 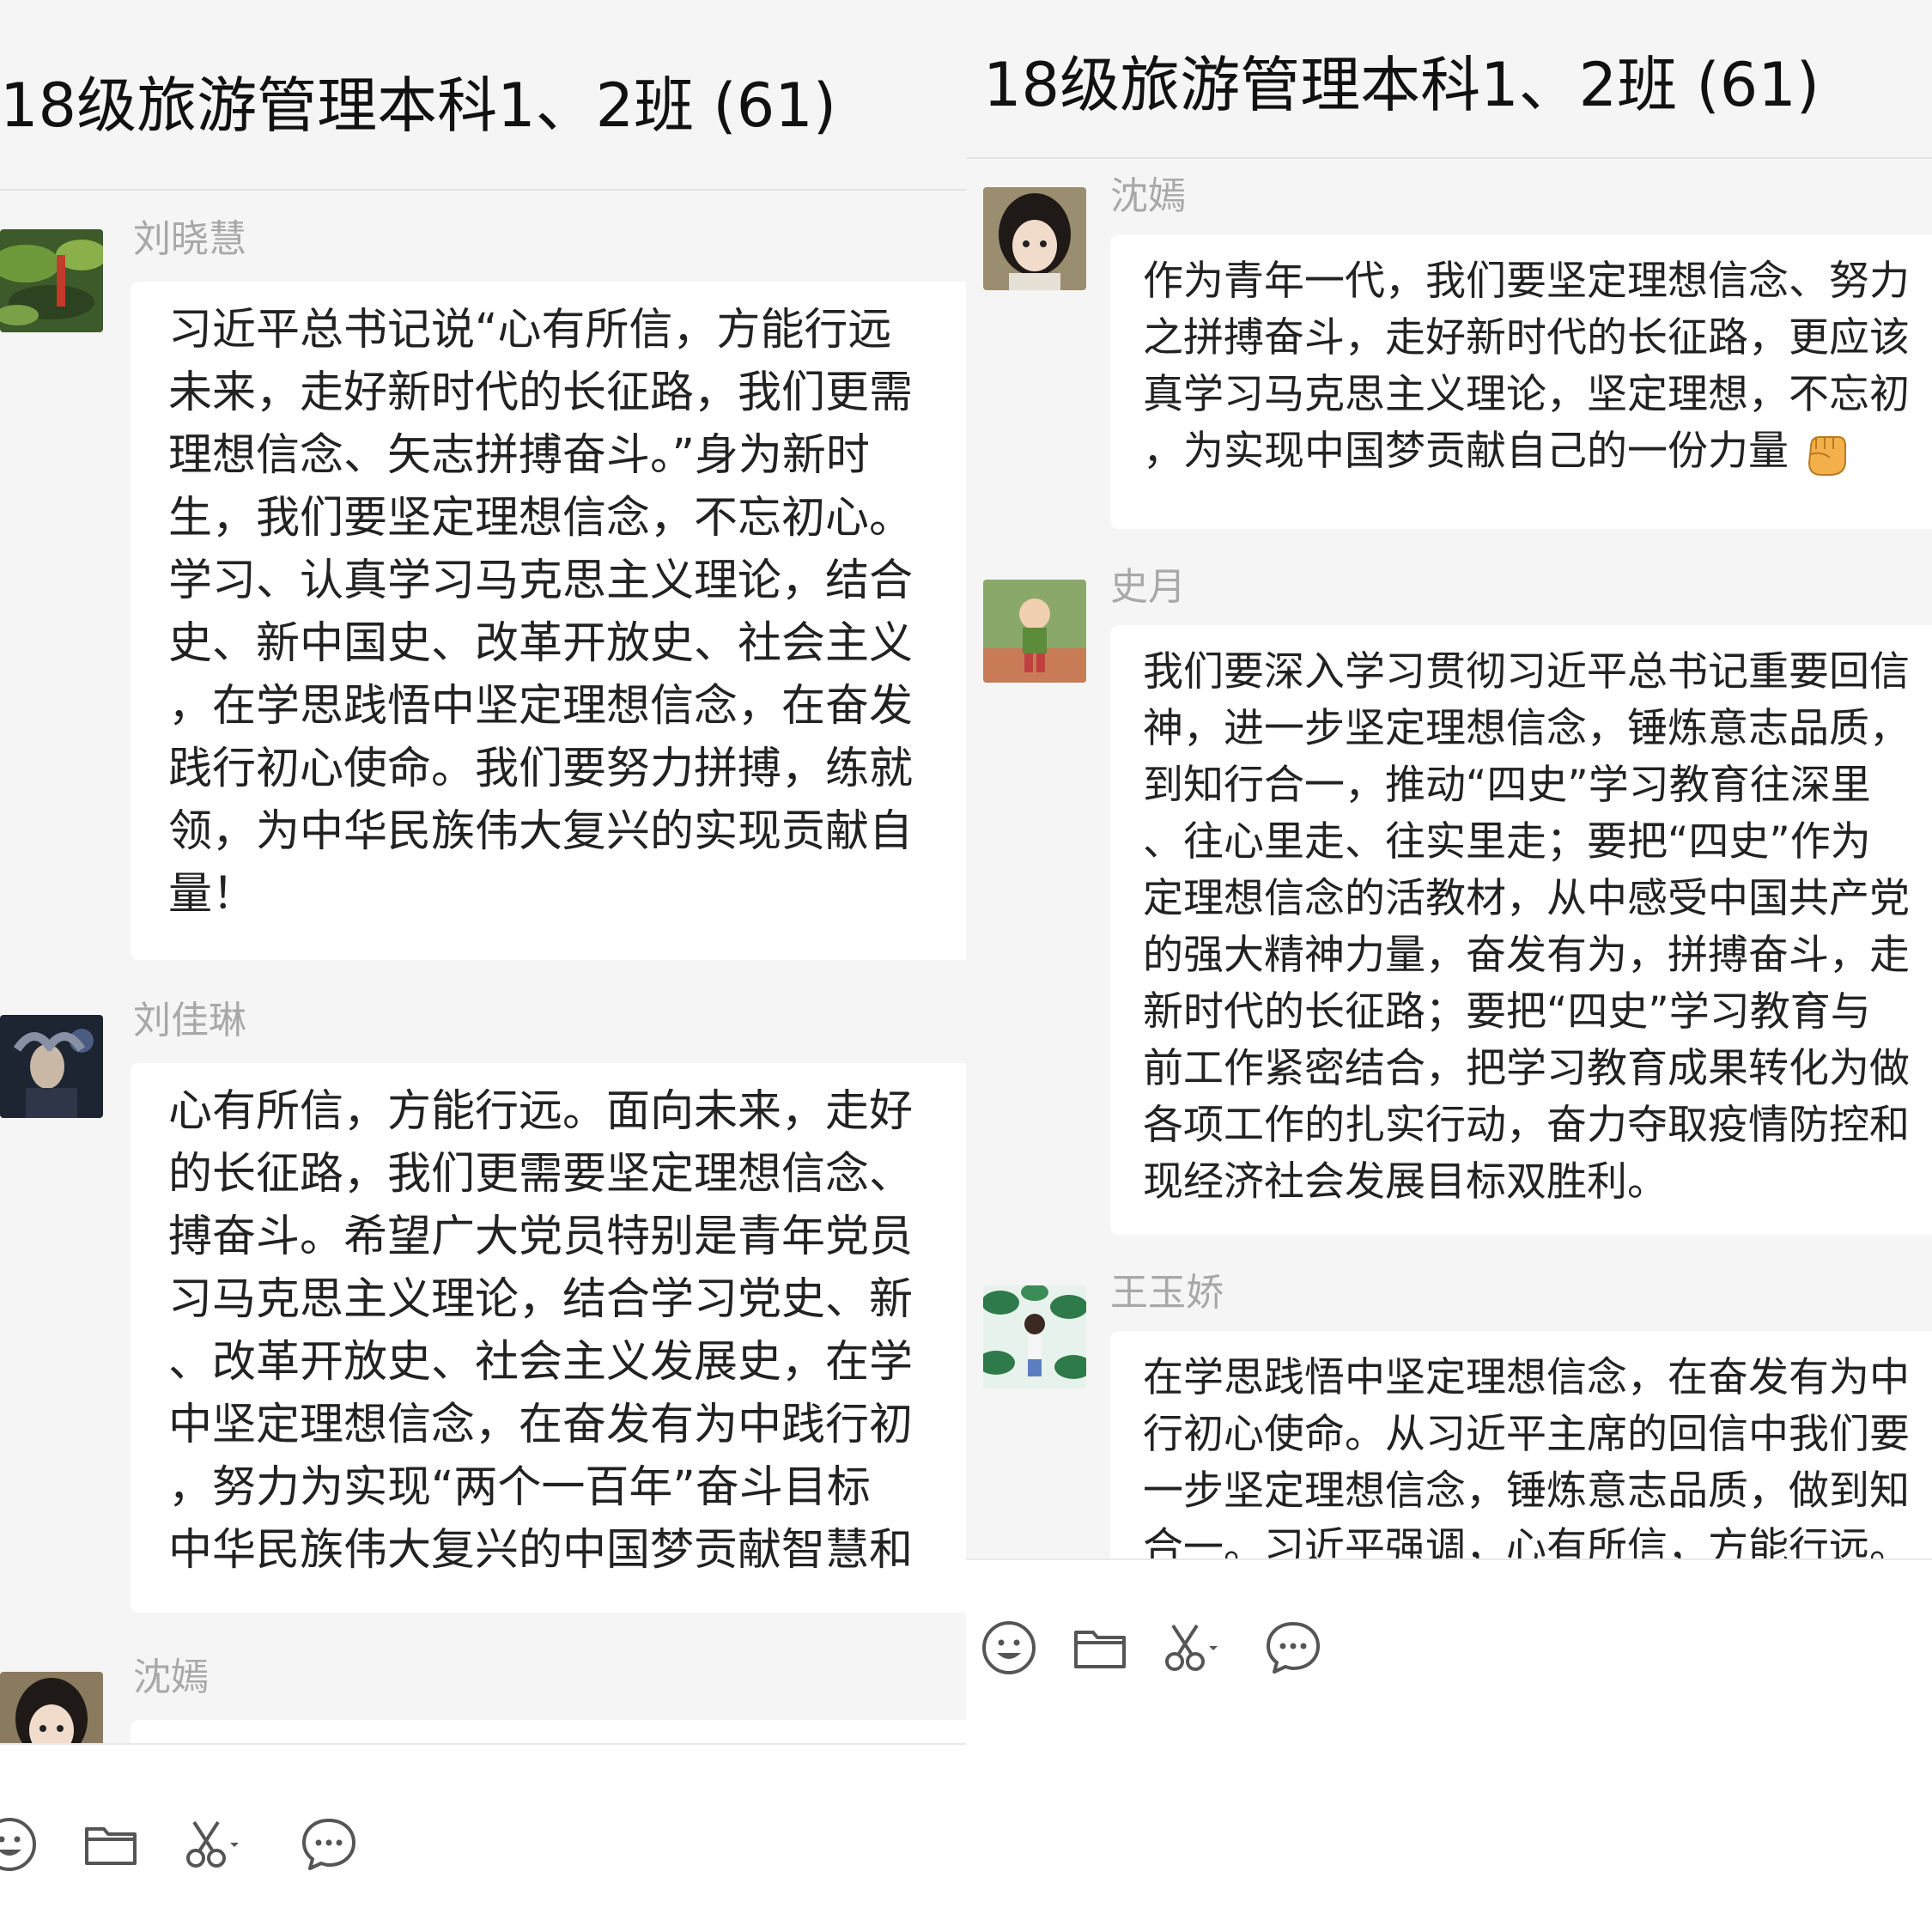 I want to click on raised-fist-emoji, so click(x=1827, y=455).